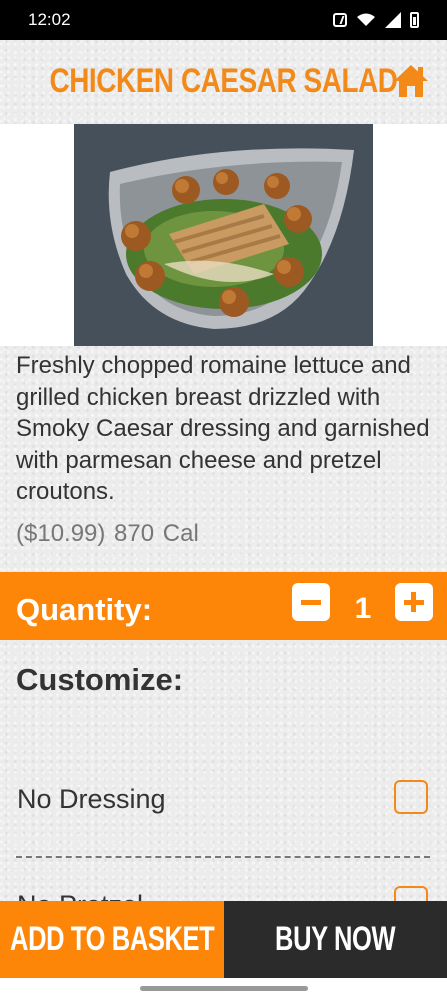 This screenshot has height=1000, width=447. I want to click on action-bar: ADD TO BASKET BUY NOW, so click(223, 939).